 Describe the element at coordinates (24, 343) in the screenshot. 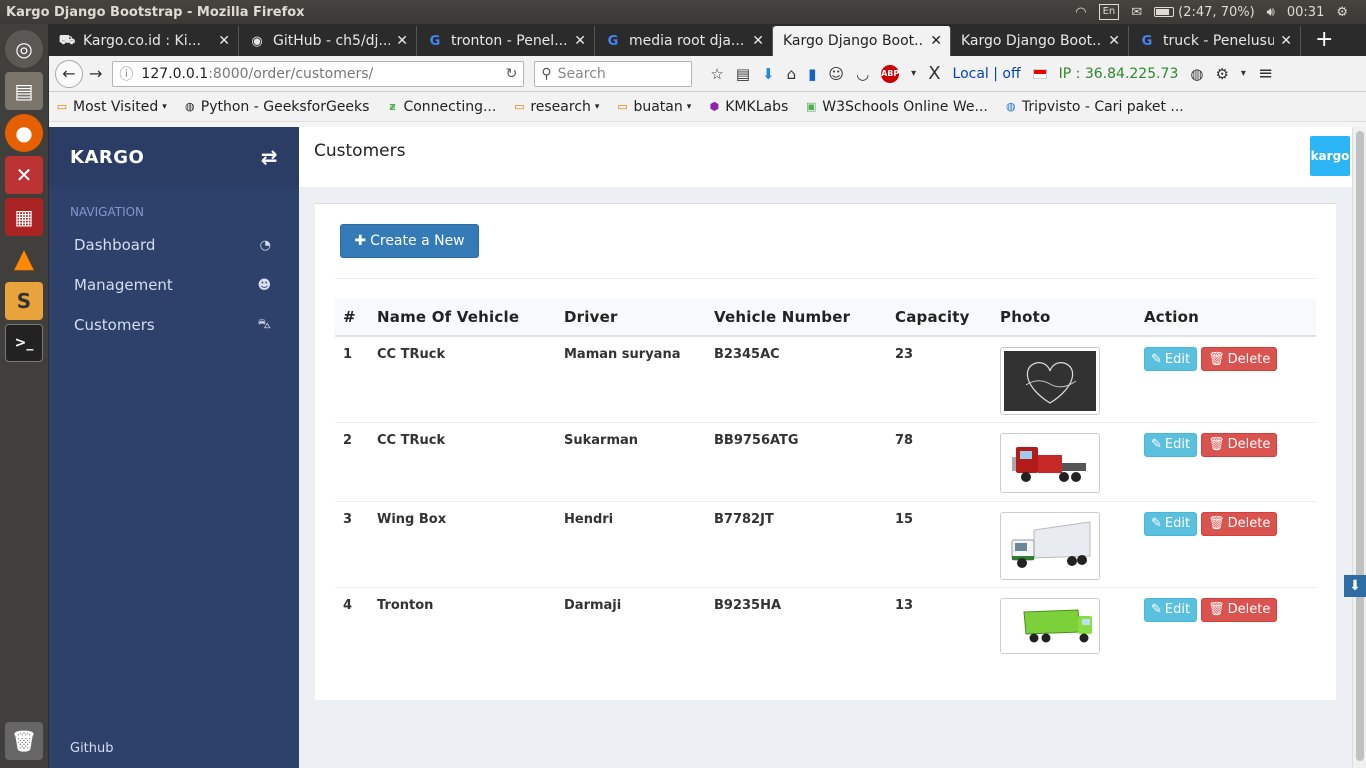

I see `terminal-icon: >_` at that location.